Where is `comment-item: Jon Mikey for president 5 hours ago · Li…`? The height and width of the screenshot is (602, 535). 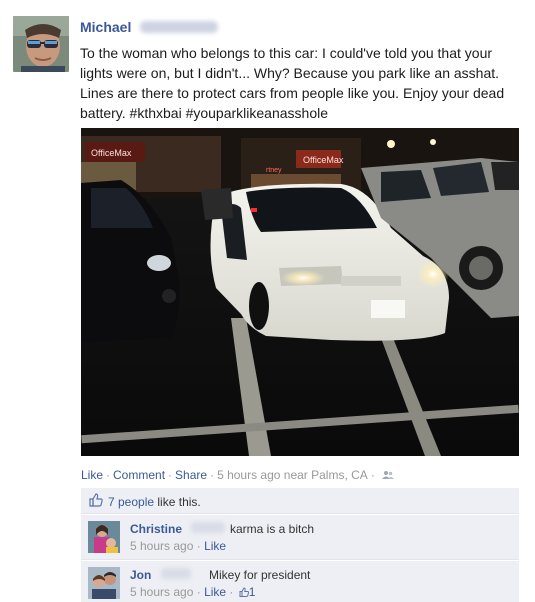 comment-item: Jon Mikey for president 5 hours ago · Li… is located at coordinates (300, 581).